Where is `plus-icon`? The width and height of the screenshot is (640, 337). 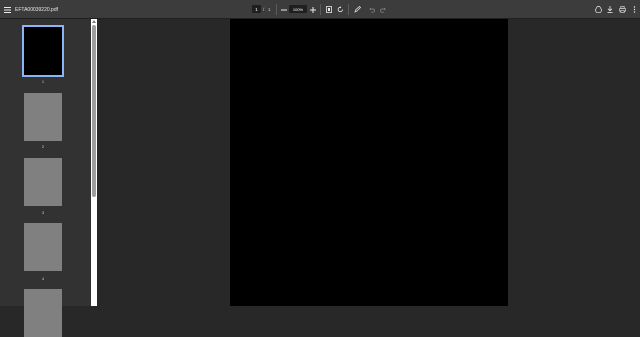 plus-icon is located at coordinates (313, 9).